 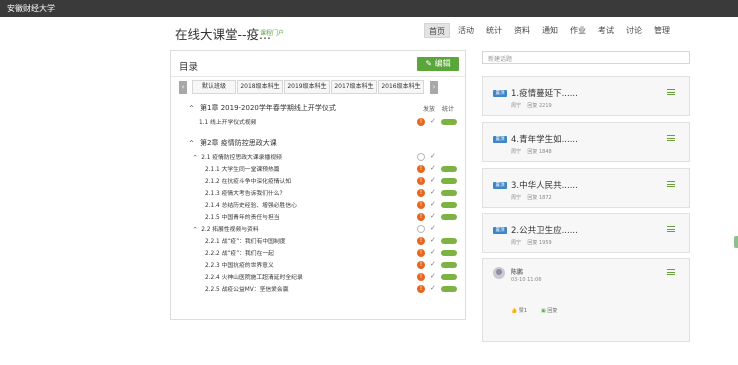 What do you see at coordinates (429, 109) in the screenshot?
I see `col-publish: 发放` at bounding box center [429, 109].